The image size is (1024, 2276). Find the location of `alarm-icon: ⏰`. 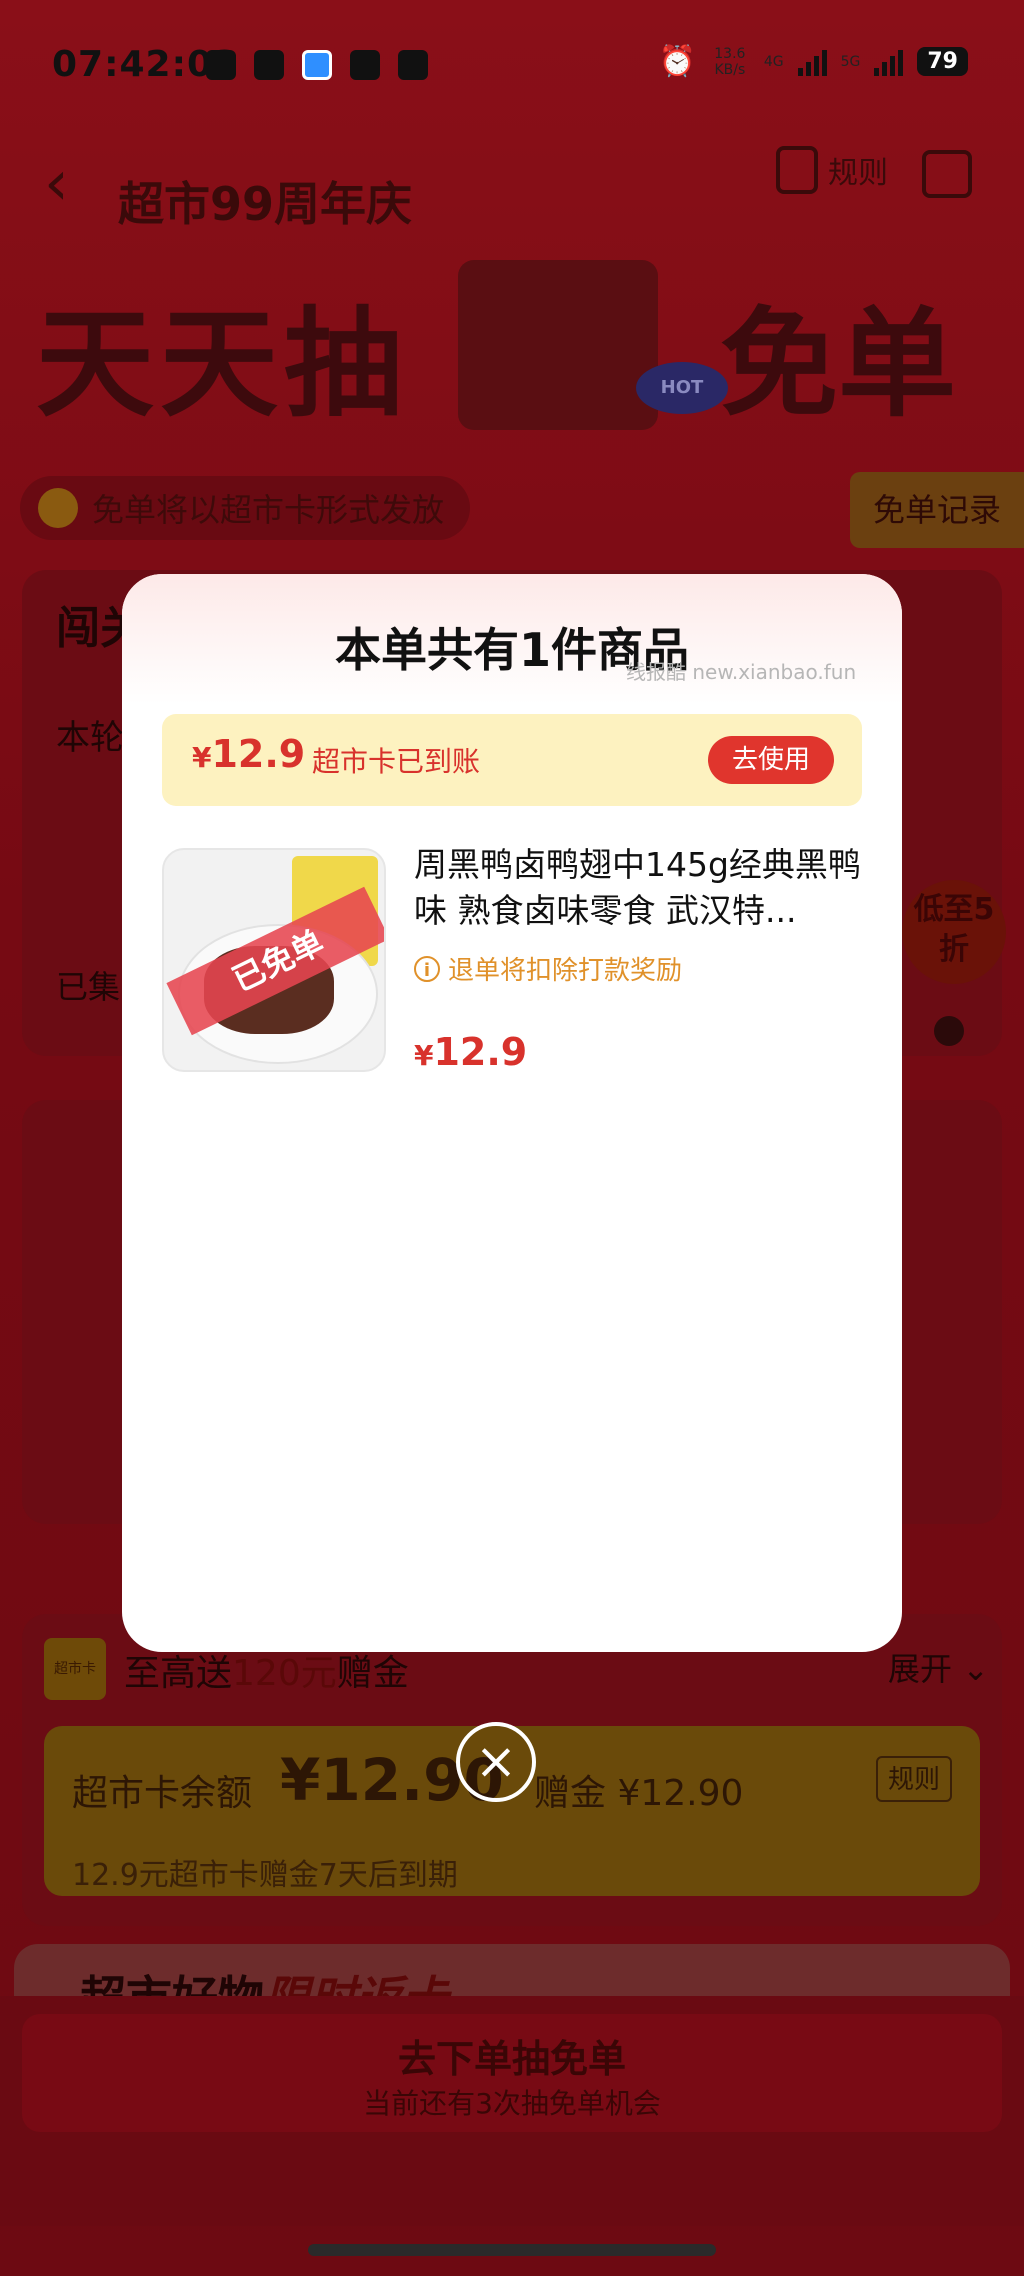

alarm-icon: ⏰ is located at coordinates (677, 61).